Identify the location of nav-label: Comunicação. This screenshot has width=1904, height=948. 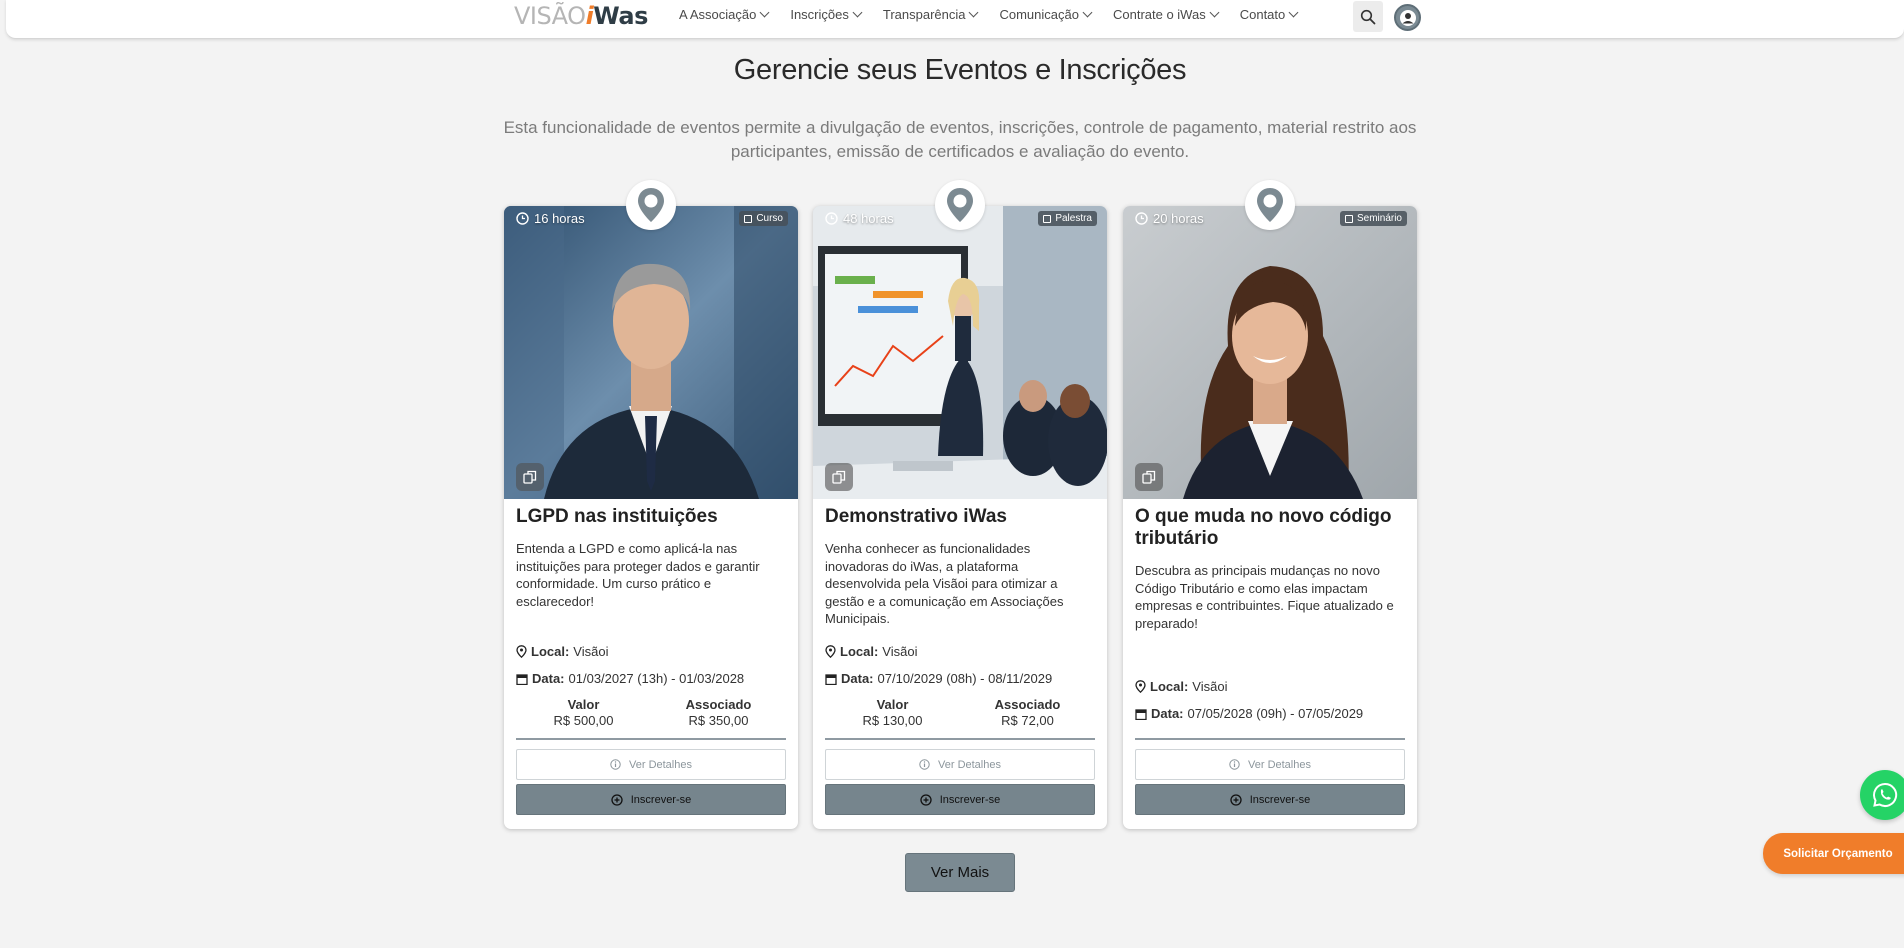
(1039, 14).